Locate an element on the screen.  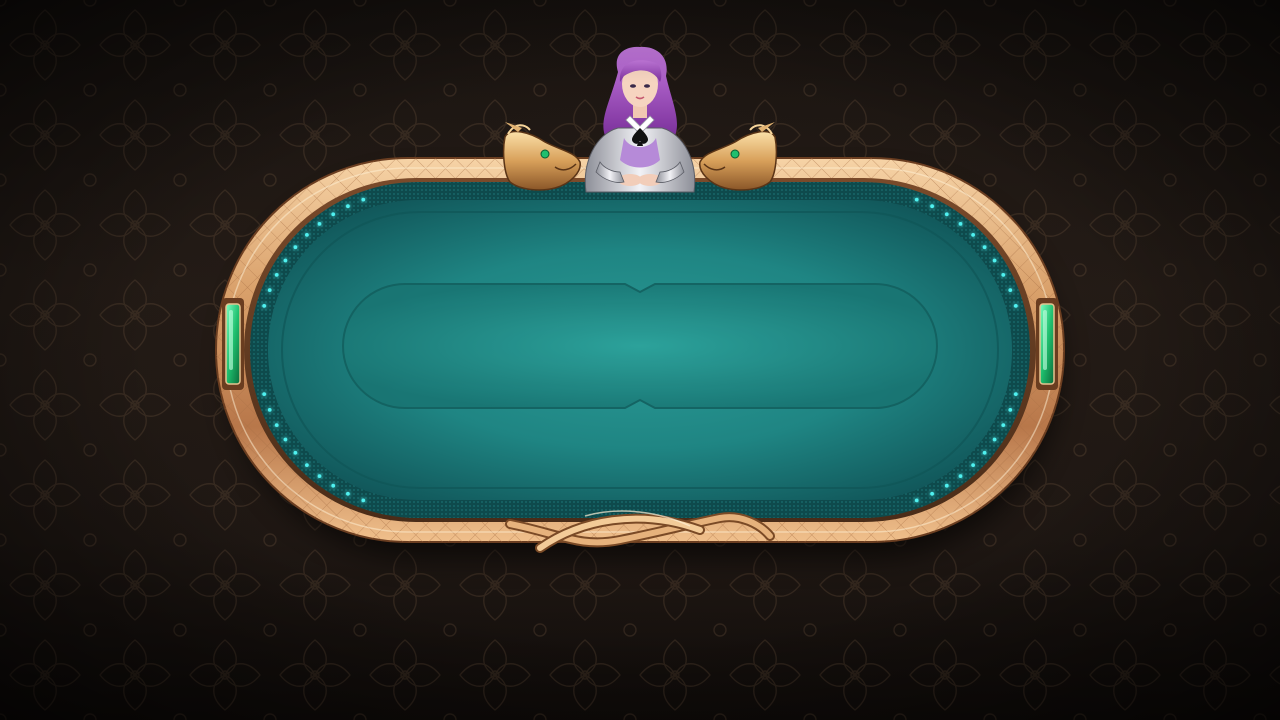
dealer-avatar is located at coordinates (640, 119).